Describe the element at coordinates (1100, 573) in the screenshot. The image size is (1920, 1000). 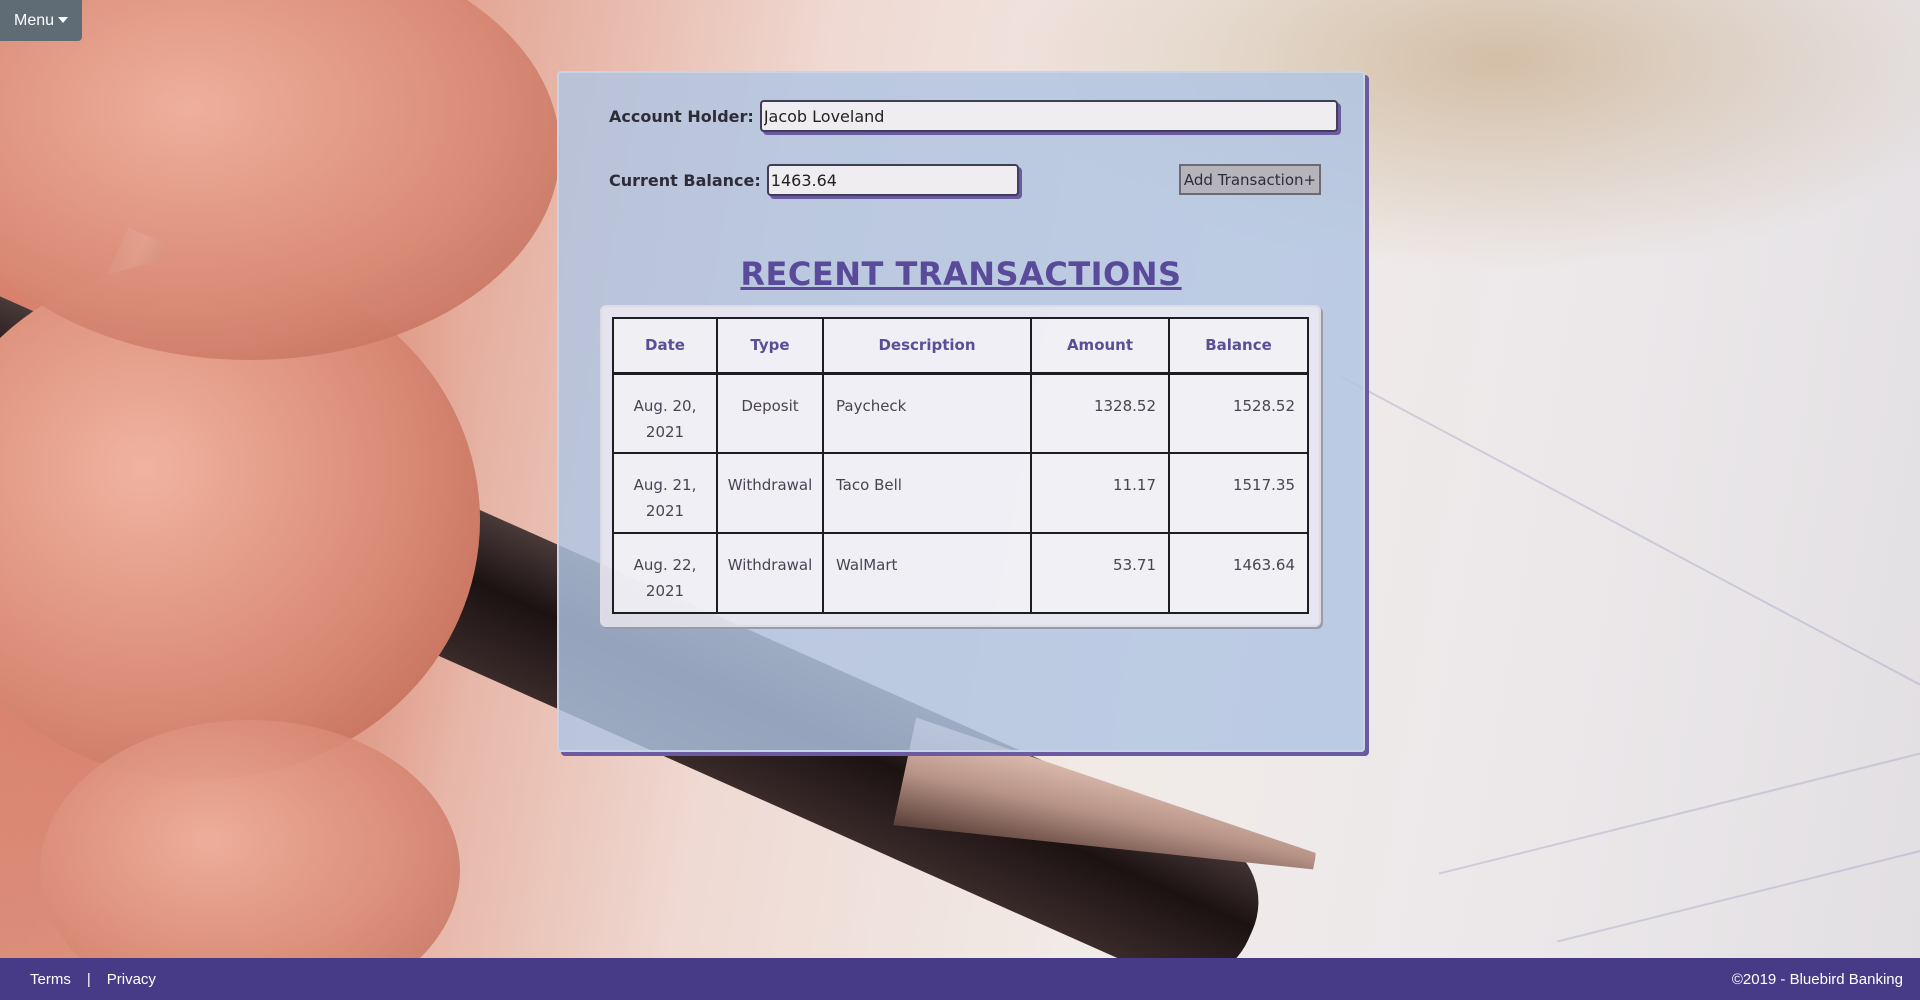
I see `cell-amount: 53.71` at that location.